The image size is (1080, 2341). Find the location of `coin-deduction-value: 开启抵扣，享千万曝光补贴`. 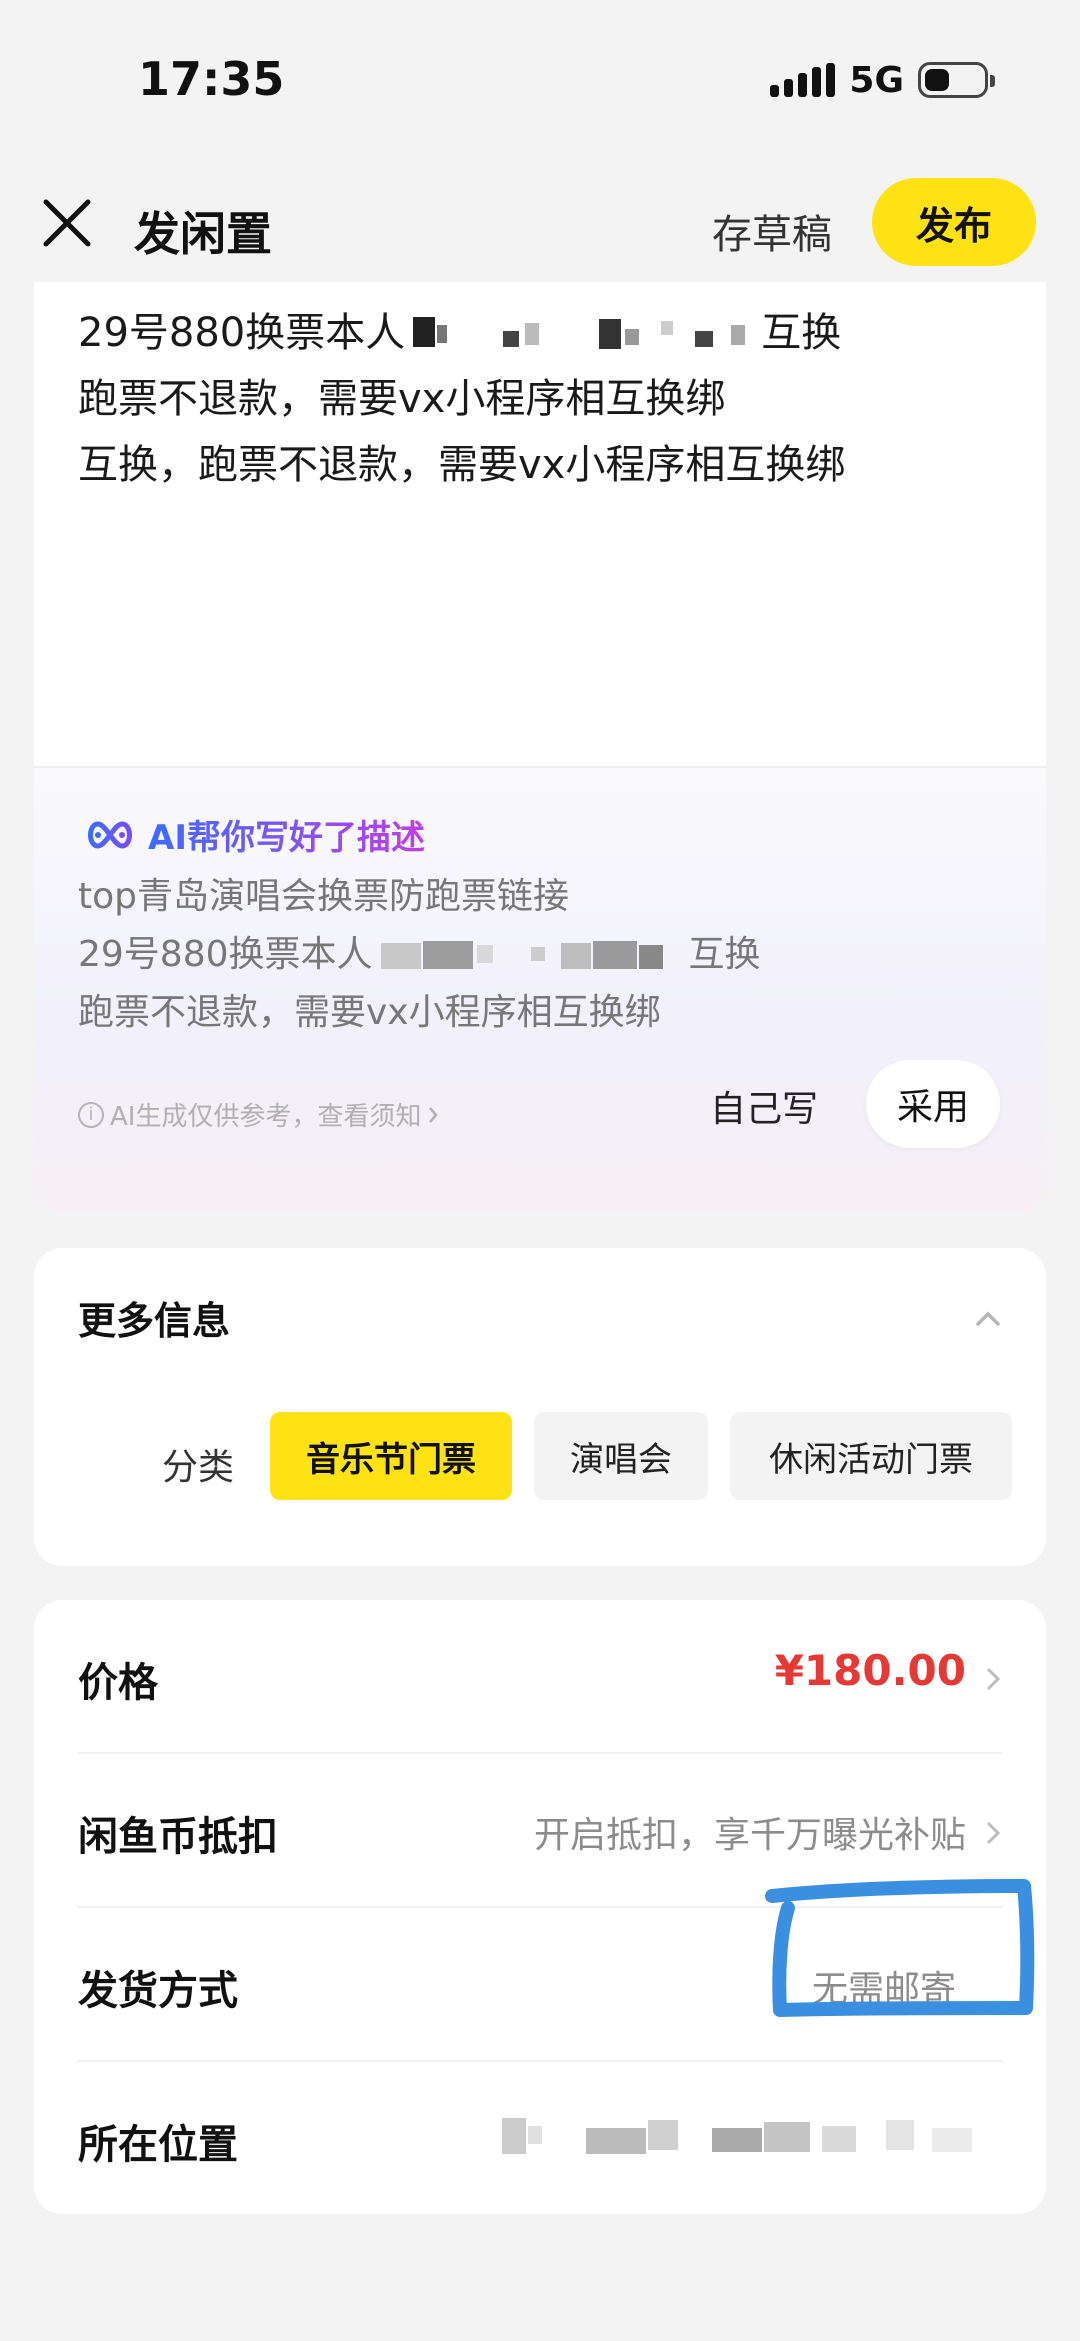

coin-deduction-value: 开启抵扣，享千万曝光补贴 is located at coordinates (749, 1835).